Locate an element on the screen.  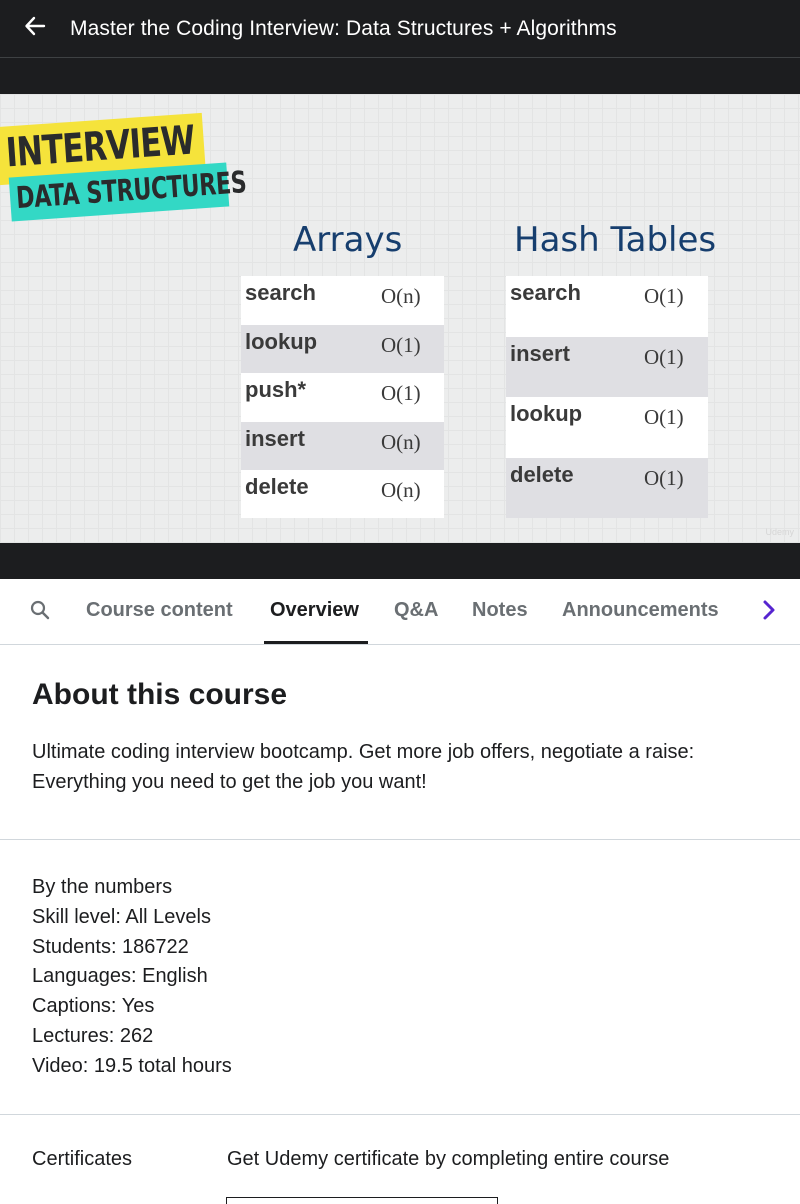
about-heading: About this course is located at coordinates (160, 694).